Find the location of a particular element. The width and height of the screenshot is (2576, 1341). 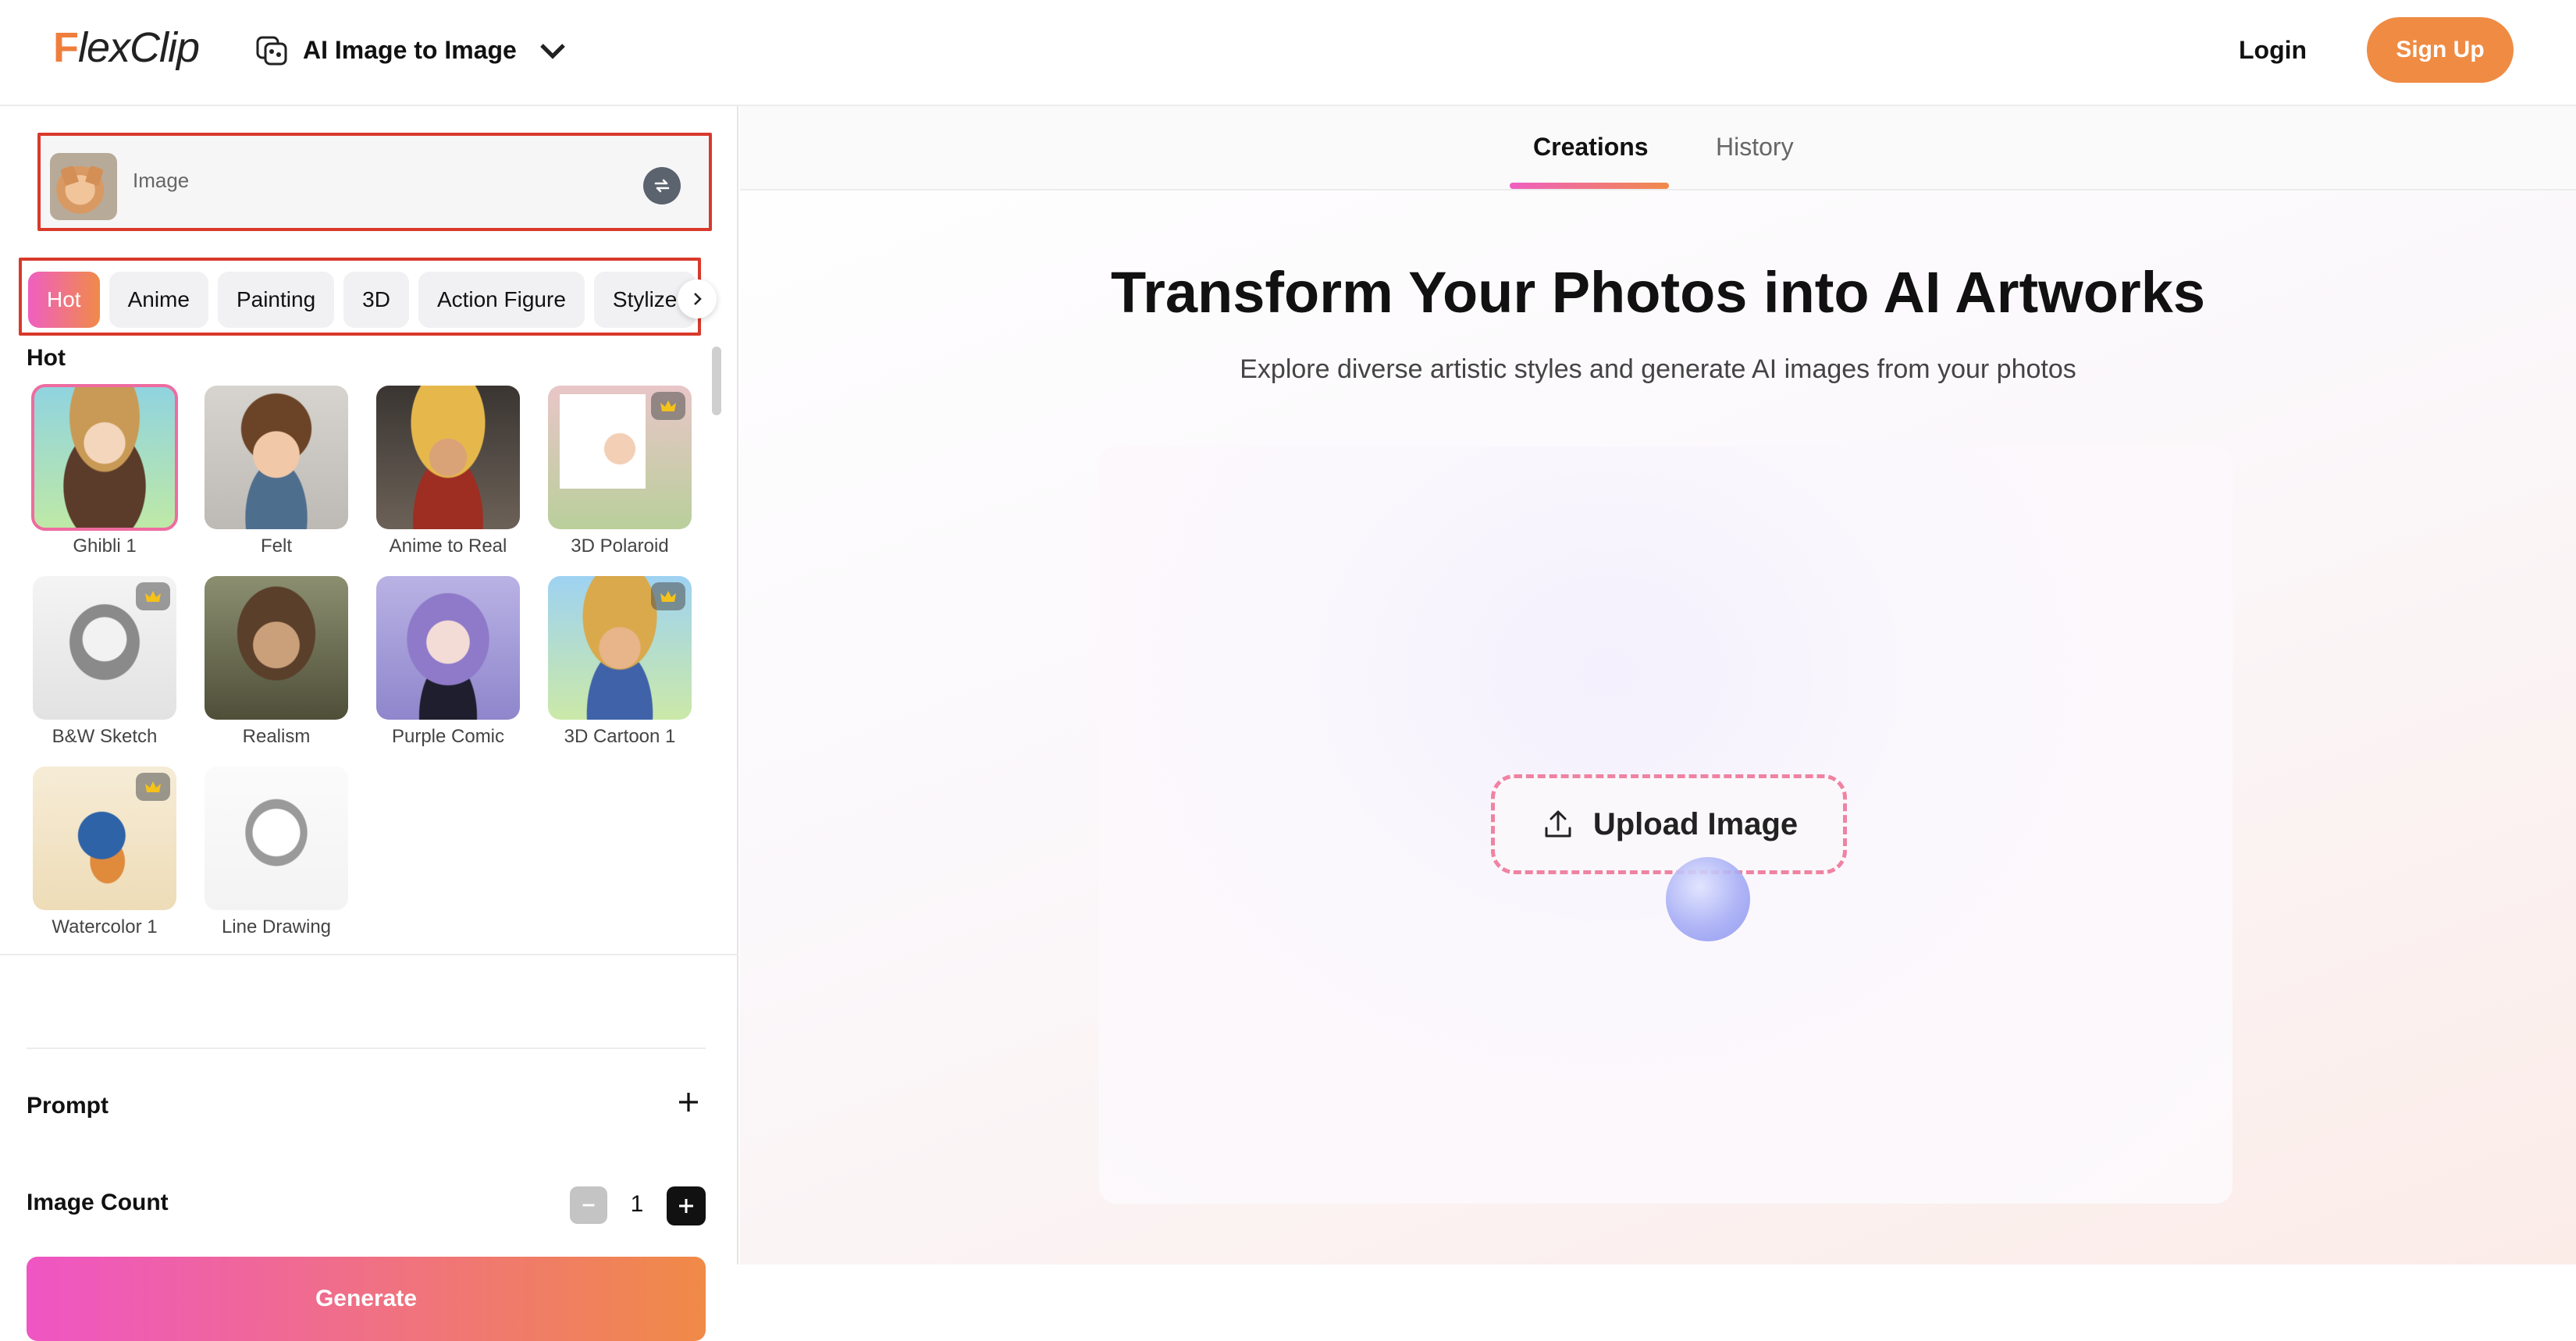

scrollbar is located at coordinates (716, 381).